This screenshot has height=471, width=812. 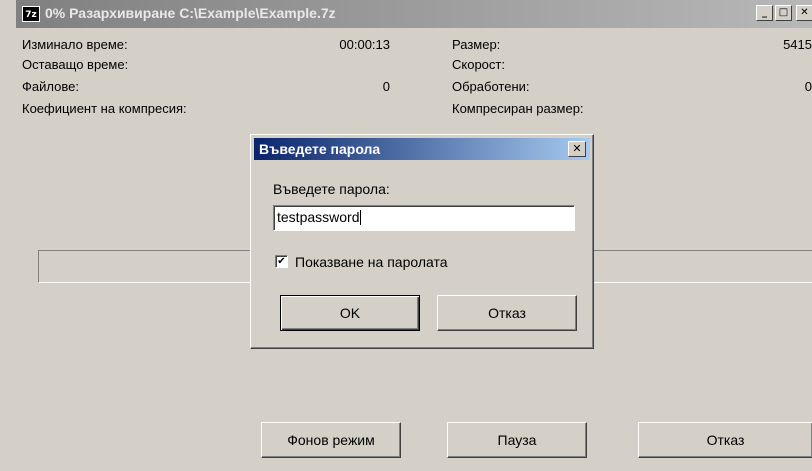 I want to click on password-prompt-label: Въведете парола:, so click(x=331, y=189).